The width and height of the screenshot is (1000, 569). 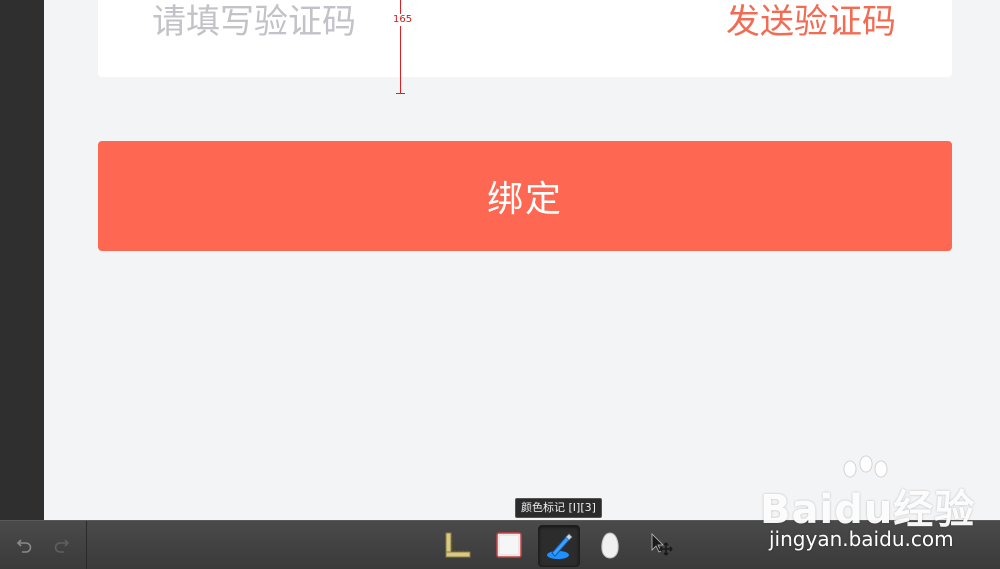 I want to click on slice-tool-button, so click(x=610, y=545).